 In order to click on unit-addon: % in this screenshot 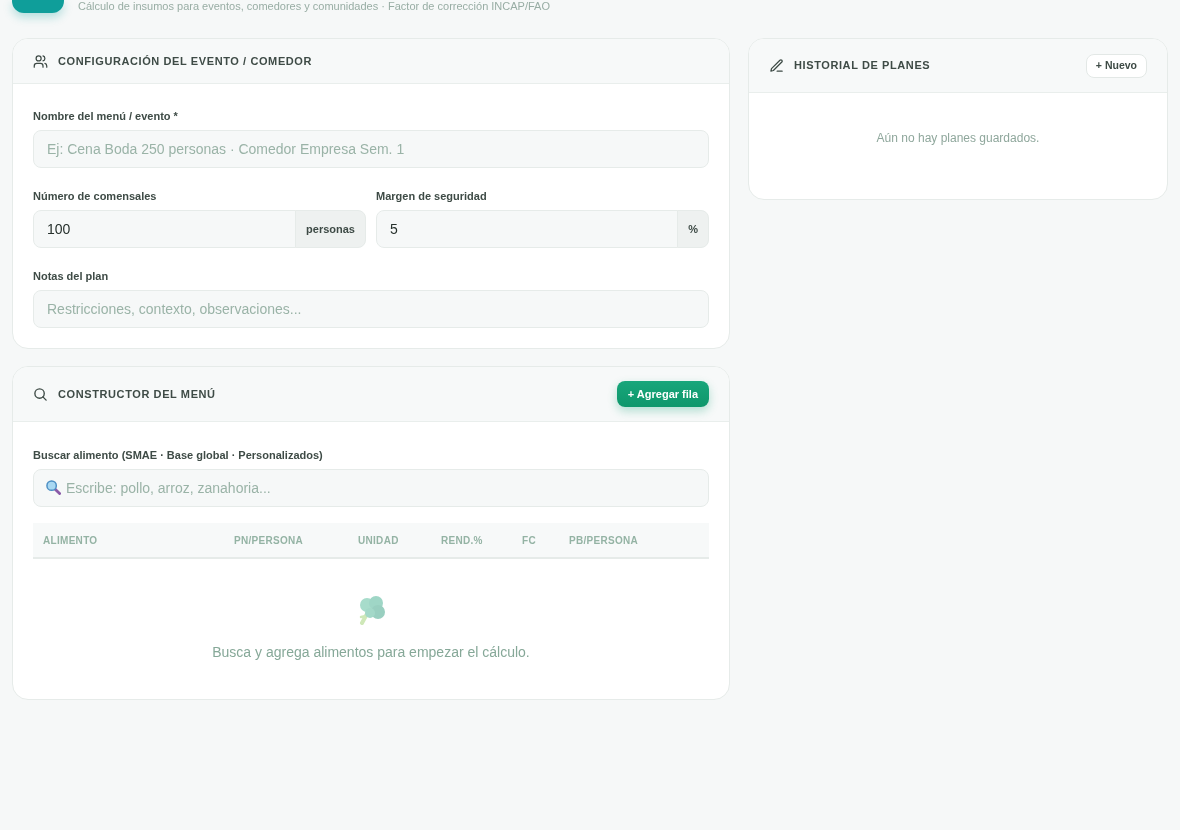, I will do `click(693, 229)`.